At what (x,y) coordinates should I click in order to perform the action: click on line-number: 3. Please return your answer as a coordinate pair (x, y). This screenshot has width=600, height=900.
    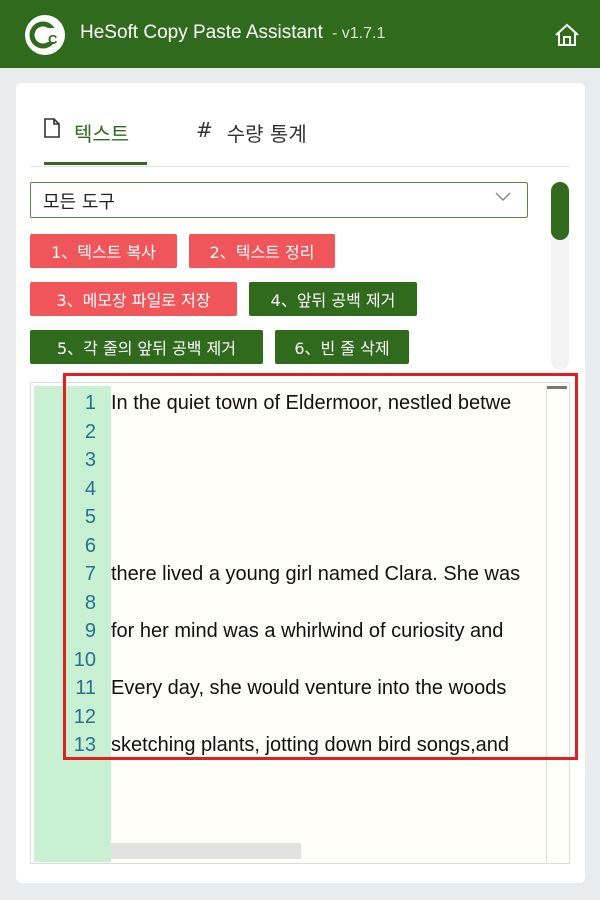
    Looking at the image, I should click on (90, 460).